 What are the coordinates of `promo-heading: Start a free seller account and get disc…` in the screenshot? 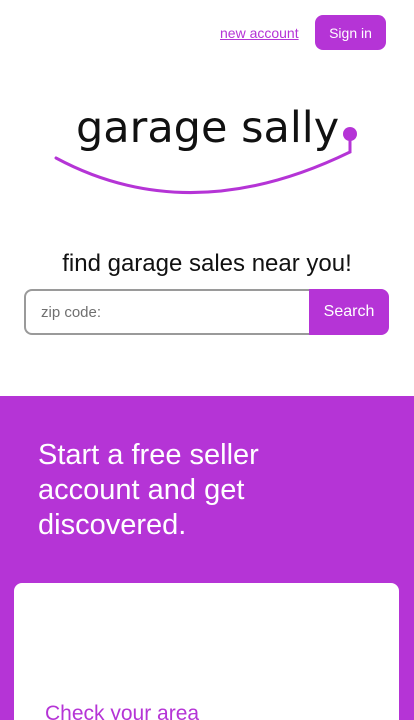 It's located at (148, 490).